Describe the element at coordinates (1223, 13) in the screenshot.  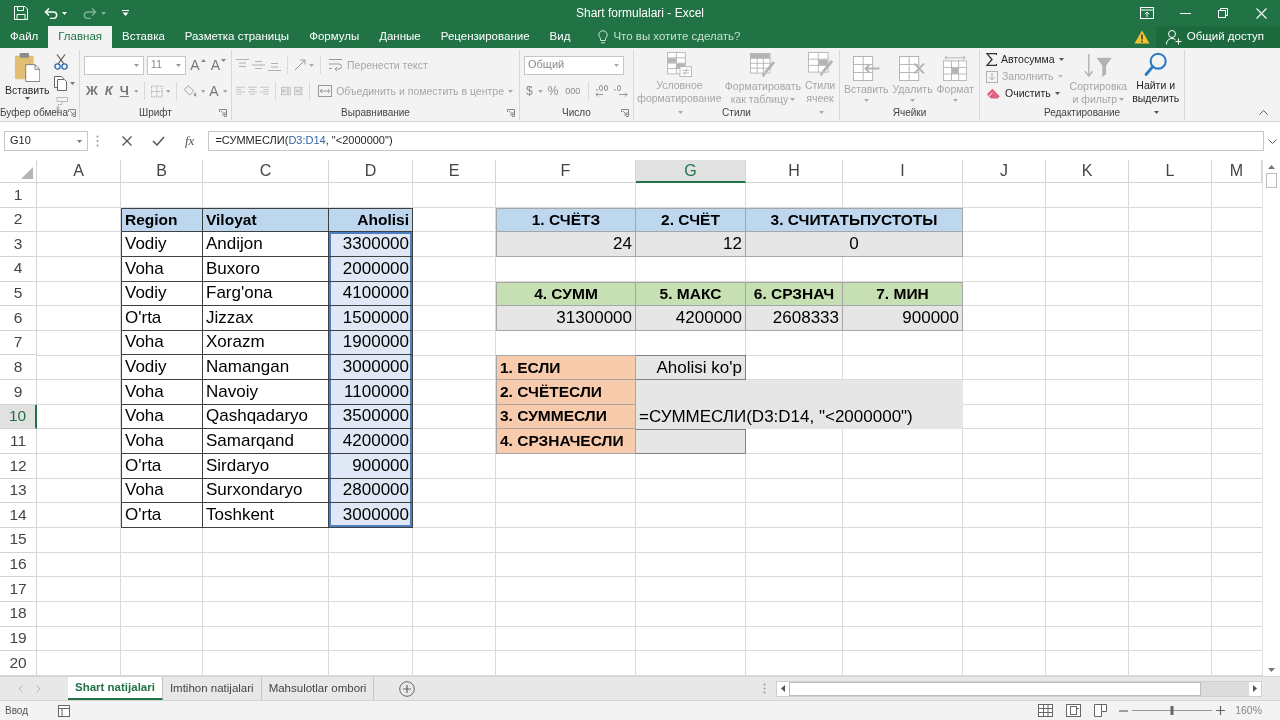
I see `restore-icon` at that location.